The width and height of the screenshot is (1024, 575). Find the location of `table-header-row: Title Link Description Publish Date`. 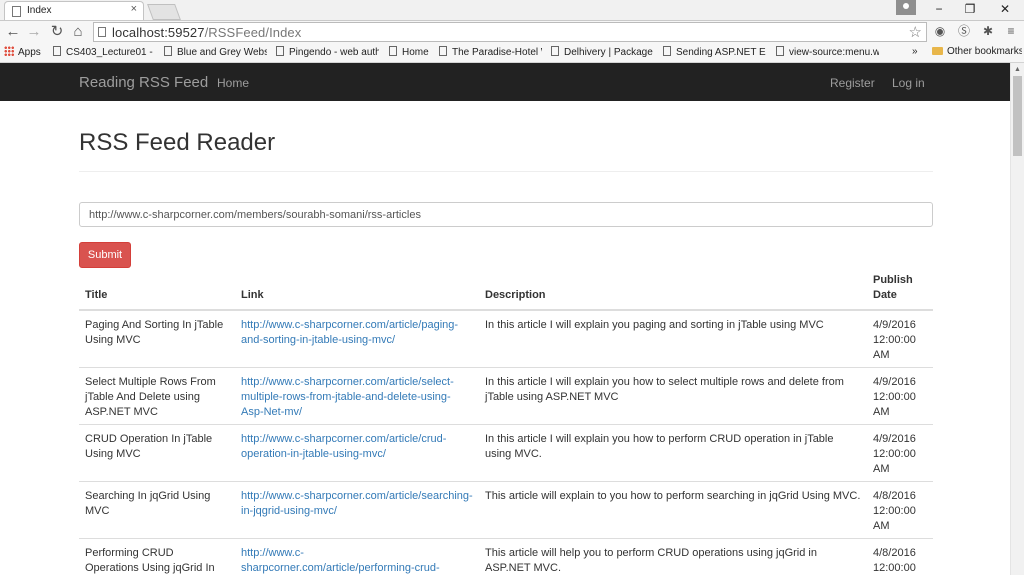

table-header-row: Title Link Description Publish Date is located at coordinates (506, 291).